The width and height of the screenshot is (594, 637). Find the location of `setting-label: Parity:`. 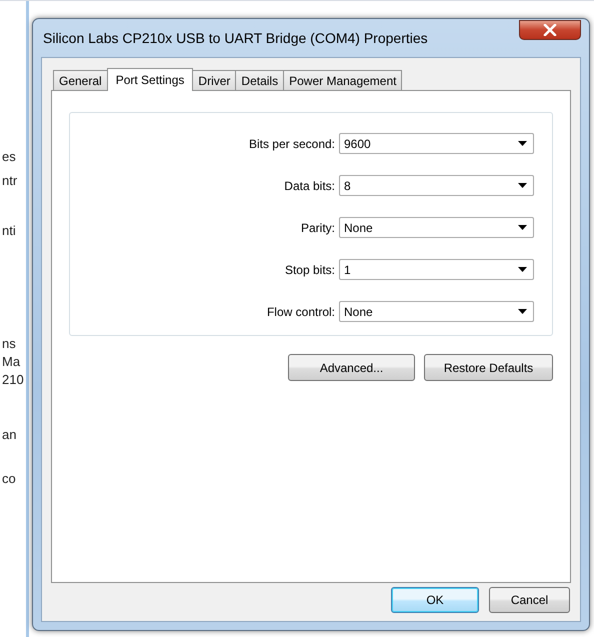

setting-label: Parity: is located at coordinates (317, 227).